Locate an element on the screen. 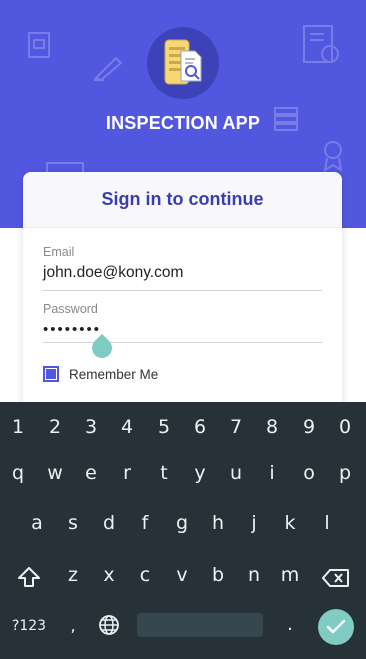 Image resolution: width=366 pixels, height=659 pixels. symbols-key: ?123 is located at coordinates (29, 626).